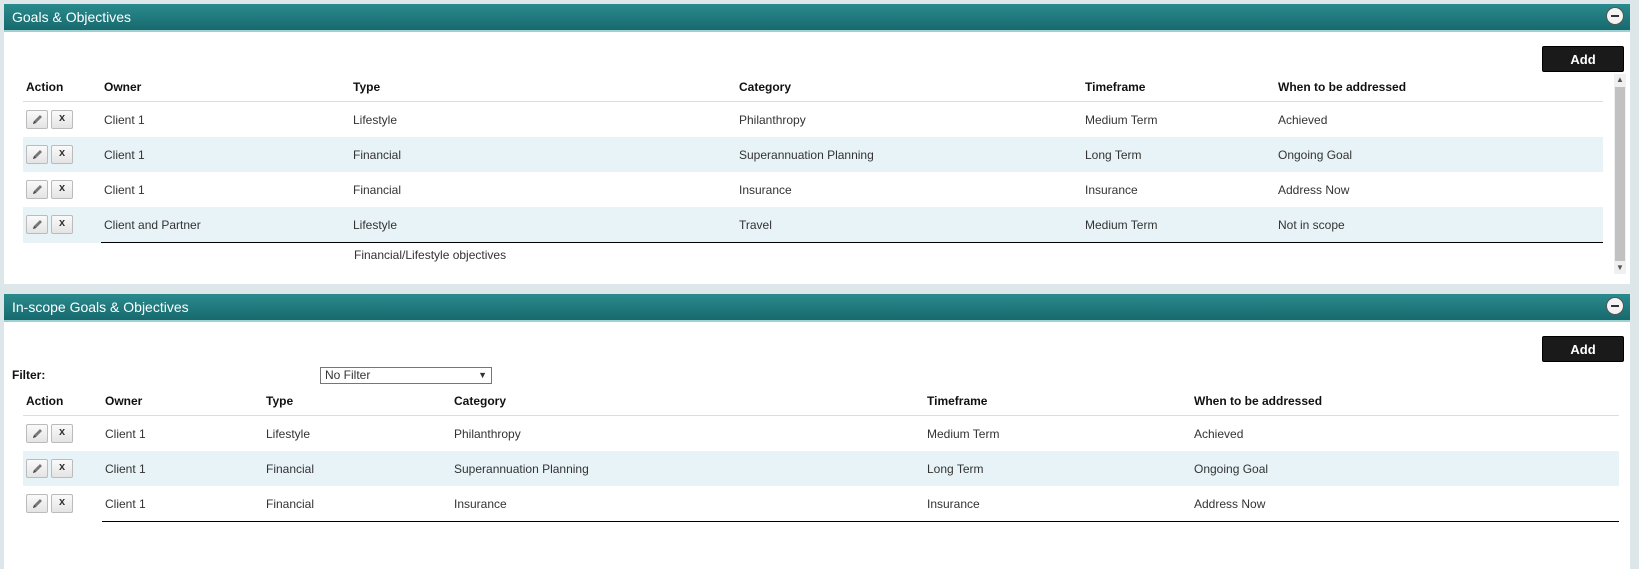 The height and width of the screenshot is (569, 1639). I want to click on dropdown-arrow-icon: ▼, so click(482, 375).